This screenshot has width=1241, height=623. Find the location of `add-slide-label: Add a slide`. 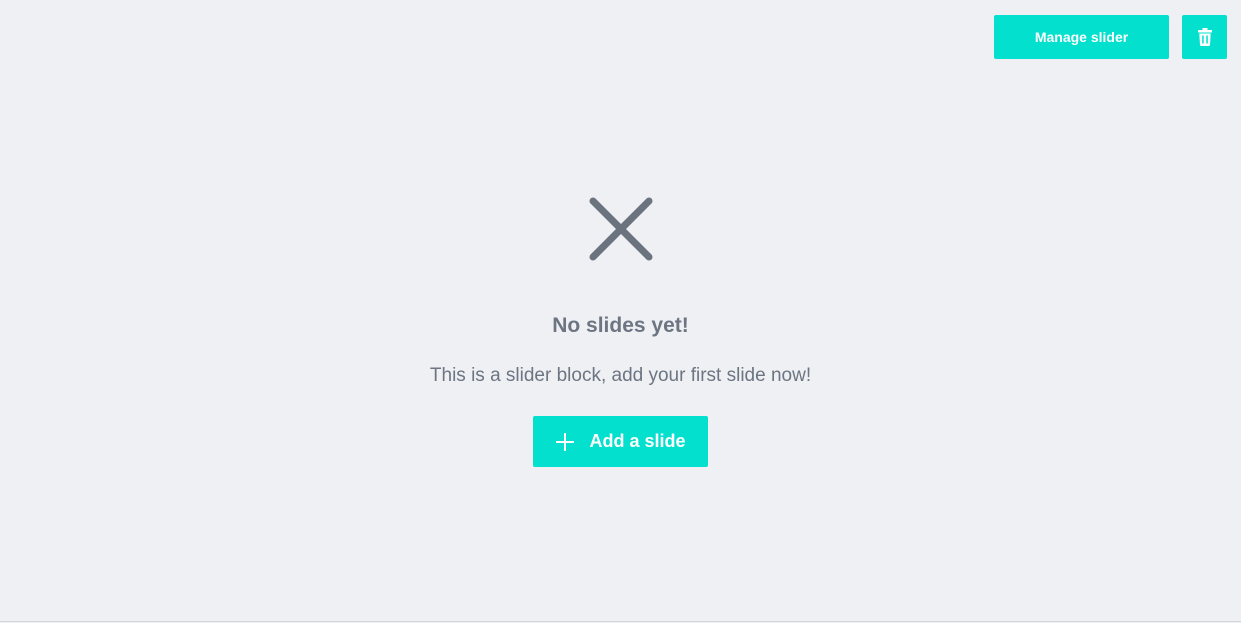

add-slide-label: Add a slide is located at coordinates (637, 441).